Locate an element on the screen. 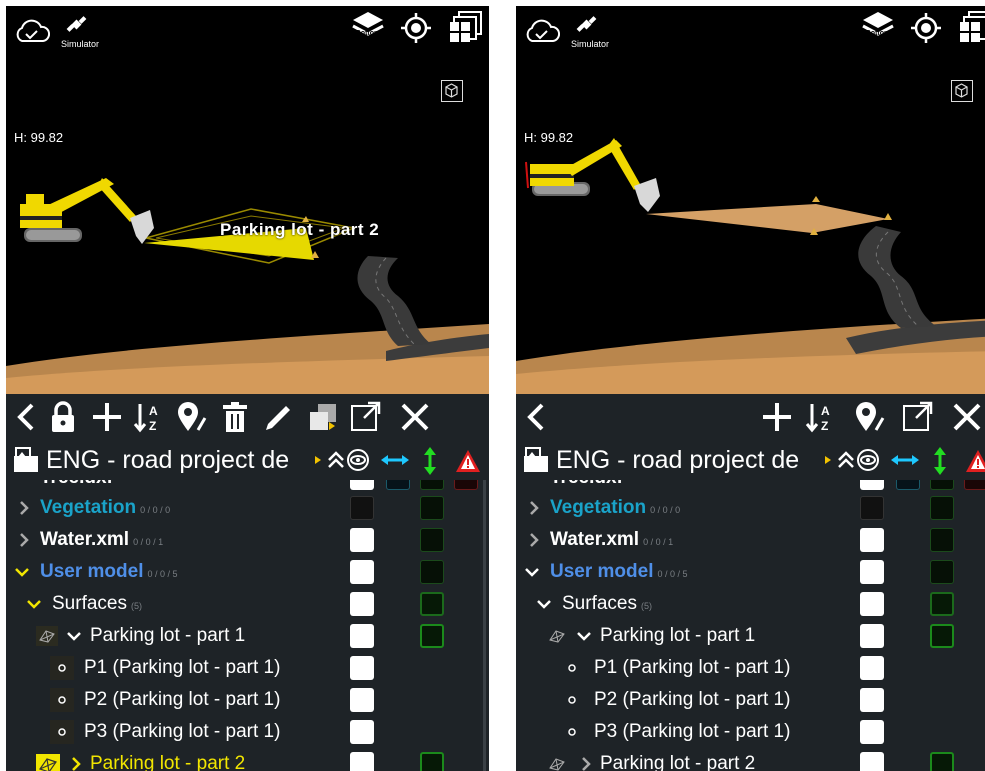  tree-row-user-model: User model 0 / 0 / 5 is located at coordinates (750, 572).